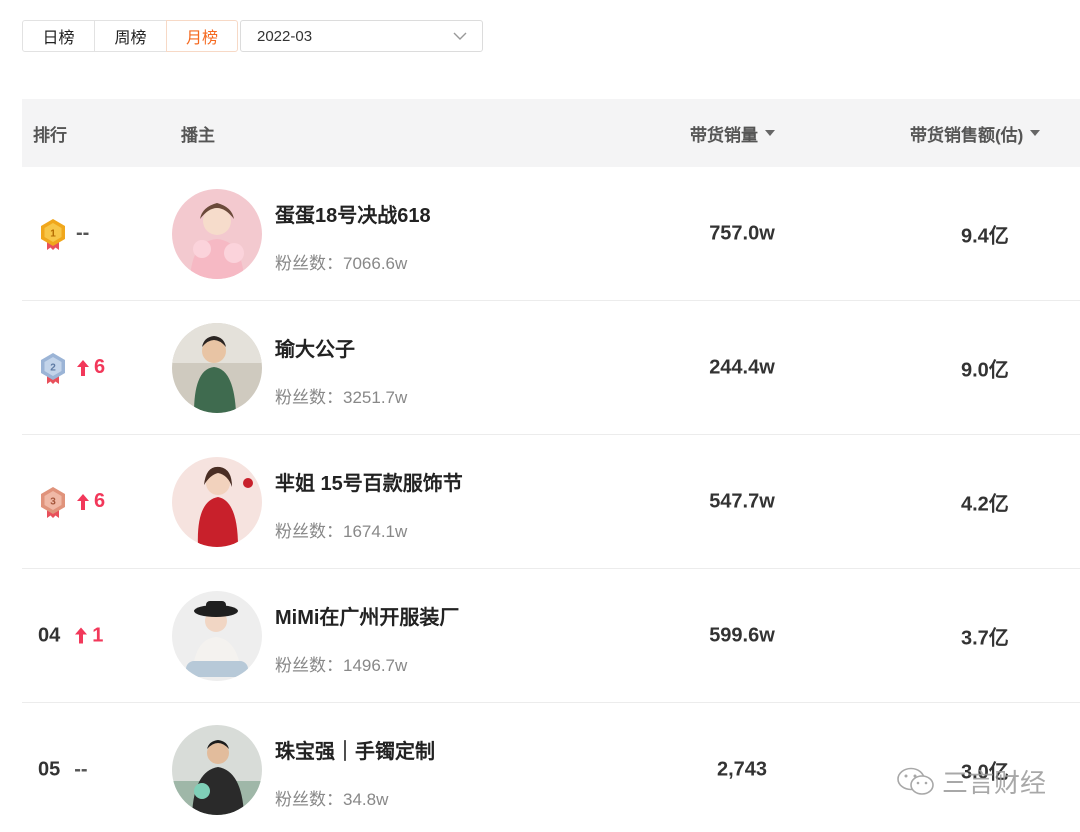 The height and width of the screenshot is (832, 1080). I want to click on header-amount-sort: 带货销售额(估), so click(975, 133).